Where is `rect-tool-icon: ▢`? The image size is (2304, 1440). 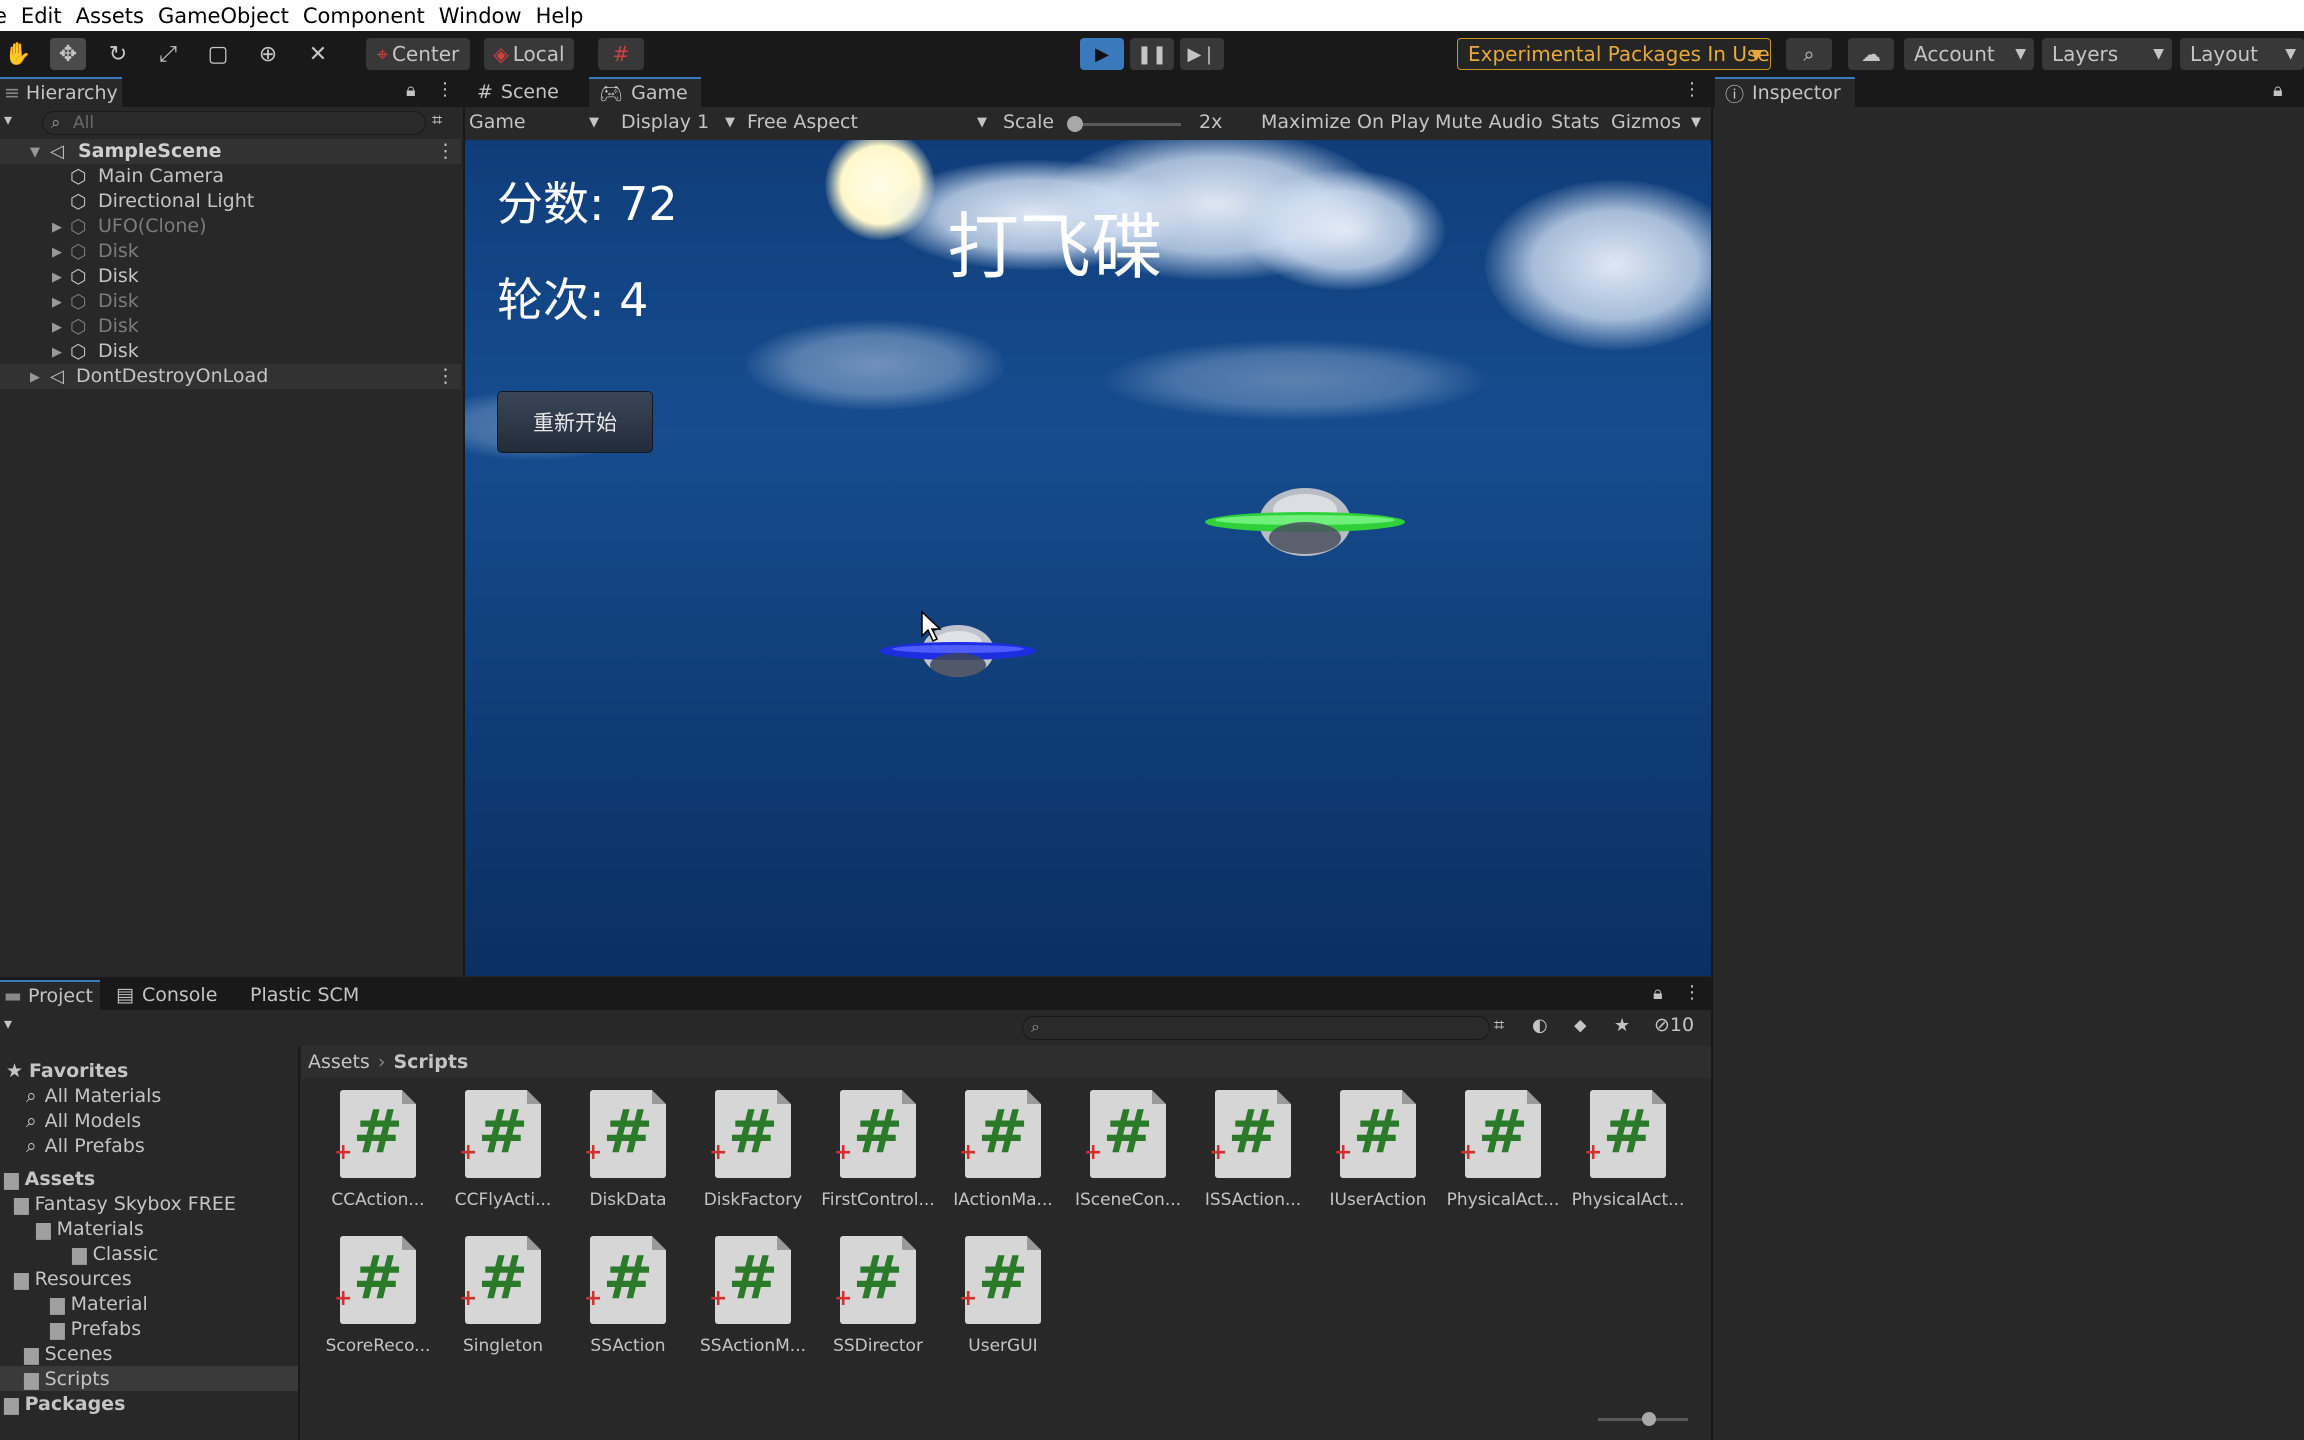 rect-tool-icon: ▢ is located at coordinates (218, 54).